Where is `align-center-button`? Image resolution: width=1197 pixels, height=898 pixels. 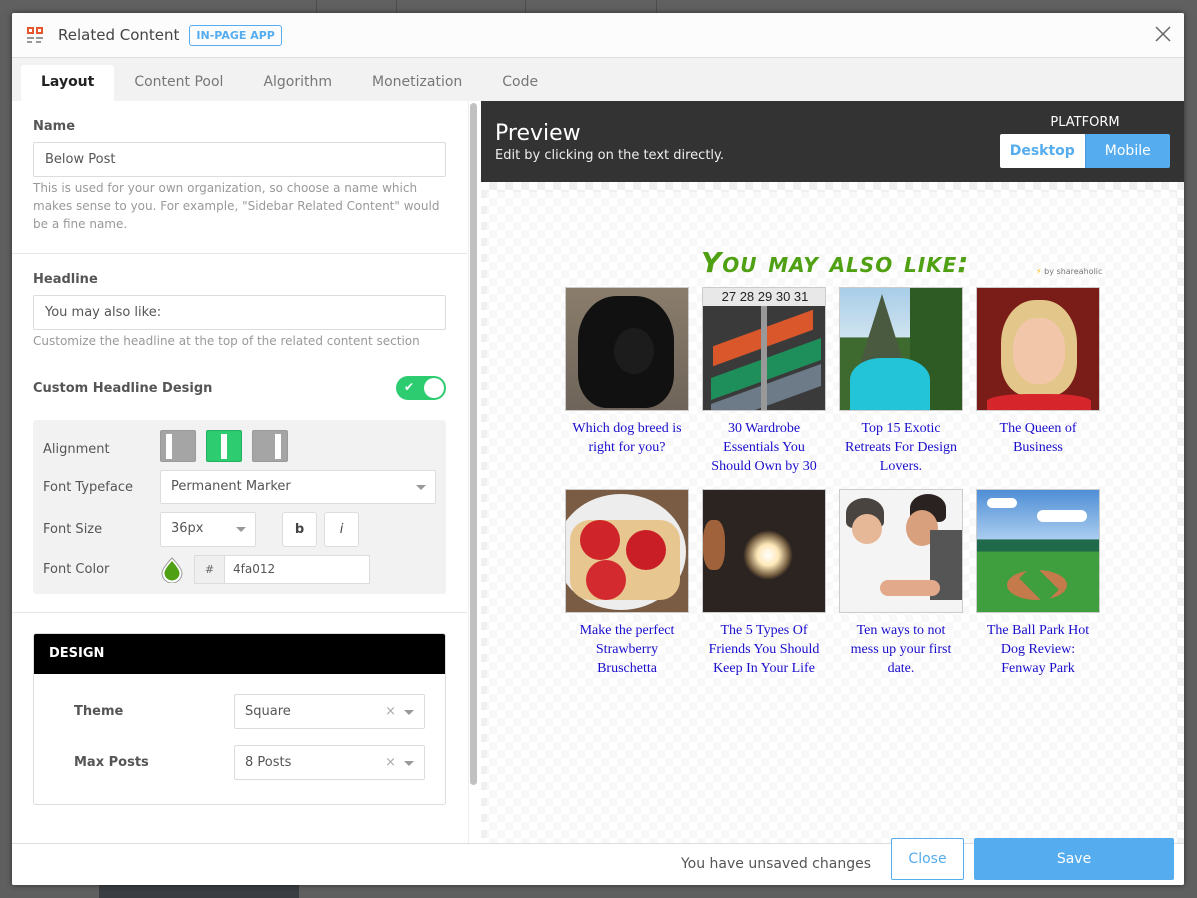
align-center-button is located at coordinates (224, 446).